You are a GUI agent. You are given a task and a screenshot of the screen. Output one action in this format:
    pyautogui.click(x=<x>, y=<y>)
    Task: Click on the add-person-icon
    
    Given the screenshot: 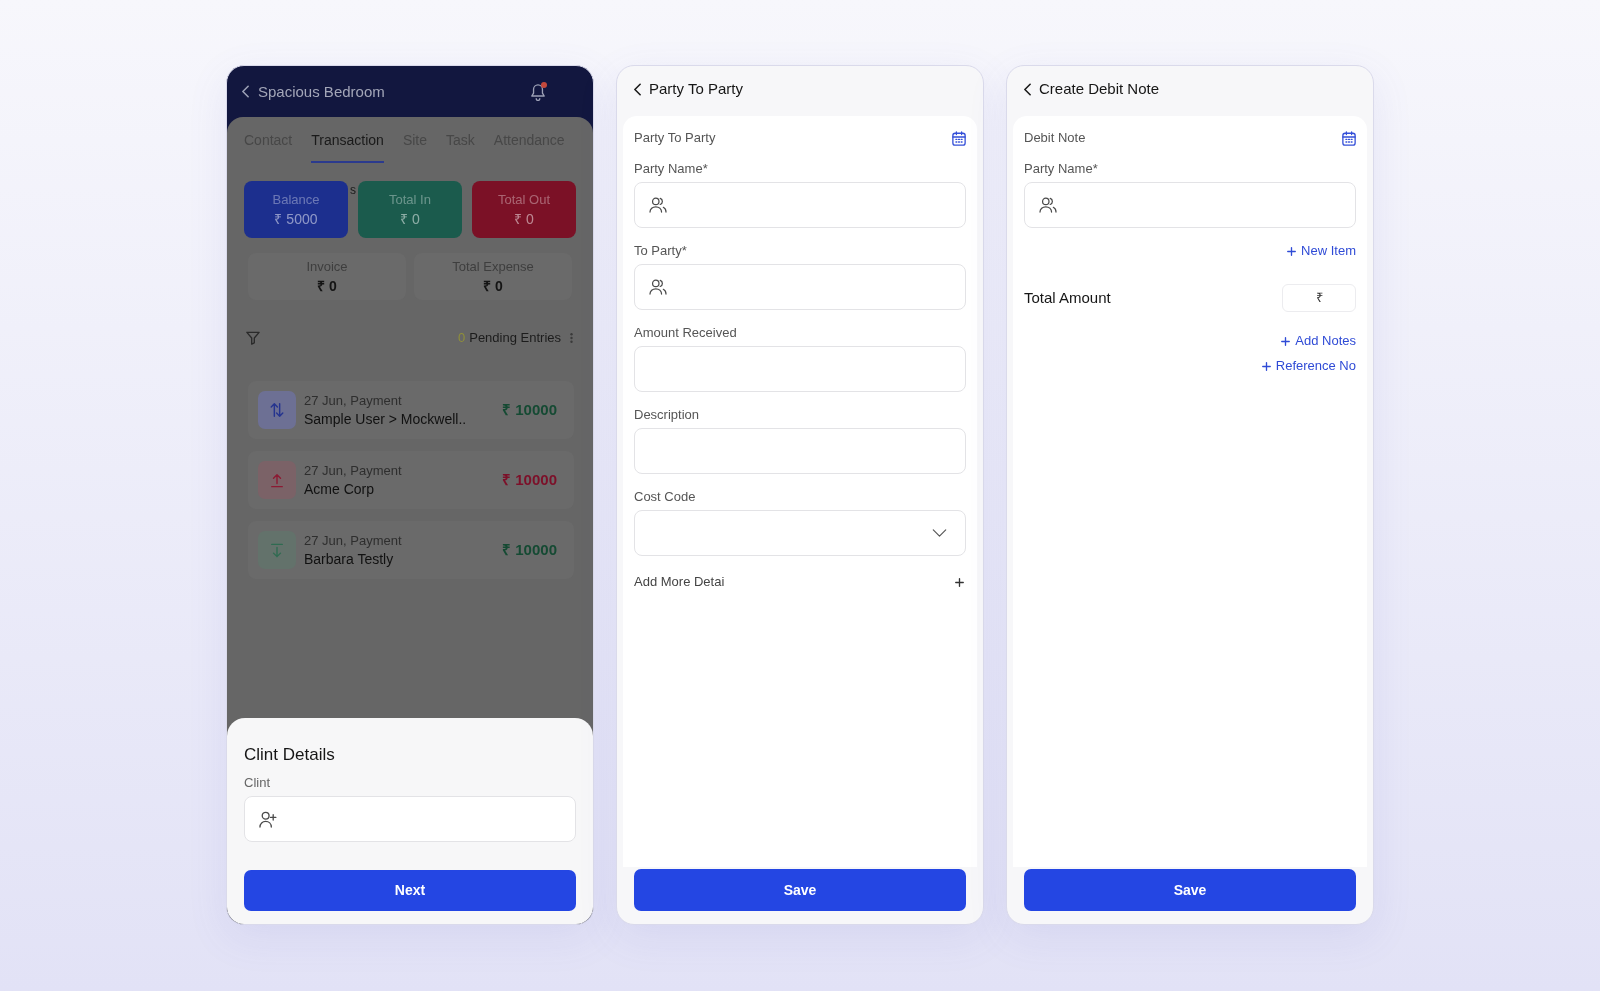 What is the action you would take?
    pyautogui.click(x=268, y=819)
    